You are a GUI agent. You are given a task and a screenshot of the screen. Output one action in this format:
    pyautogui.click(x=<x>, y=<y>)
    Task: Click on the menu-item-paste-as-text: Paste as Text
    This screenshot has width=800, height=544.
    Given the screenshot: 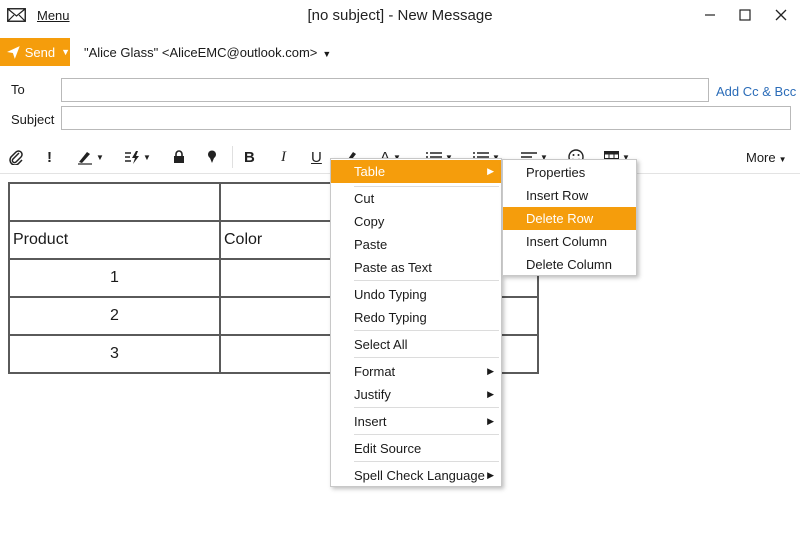 What is the action you would take?
    pyautogui.click(x=416, y=267)
    